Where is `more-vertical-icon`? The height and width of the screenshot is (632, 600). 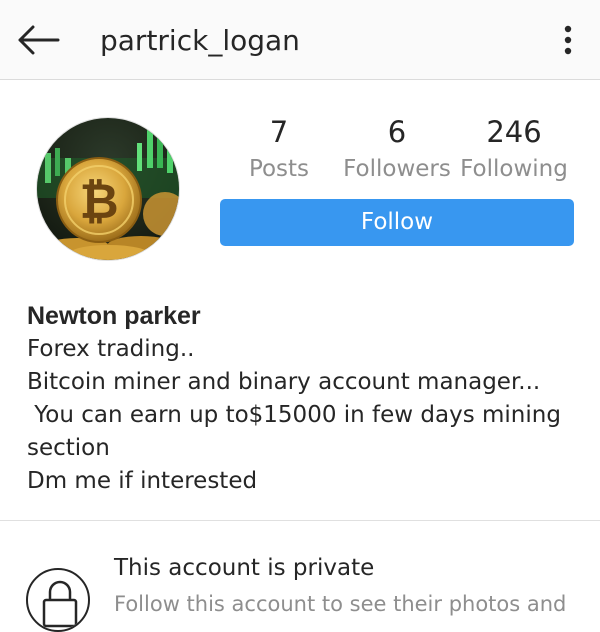
more-vertical-icon is located at coordinates (568, 40).